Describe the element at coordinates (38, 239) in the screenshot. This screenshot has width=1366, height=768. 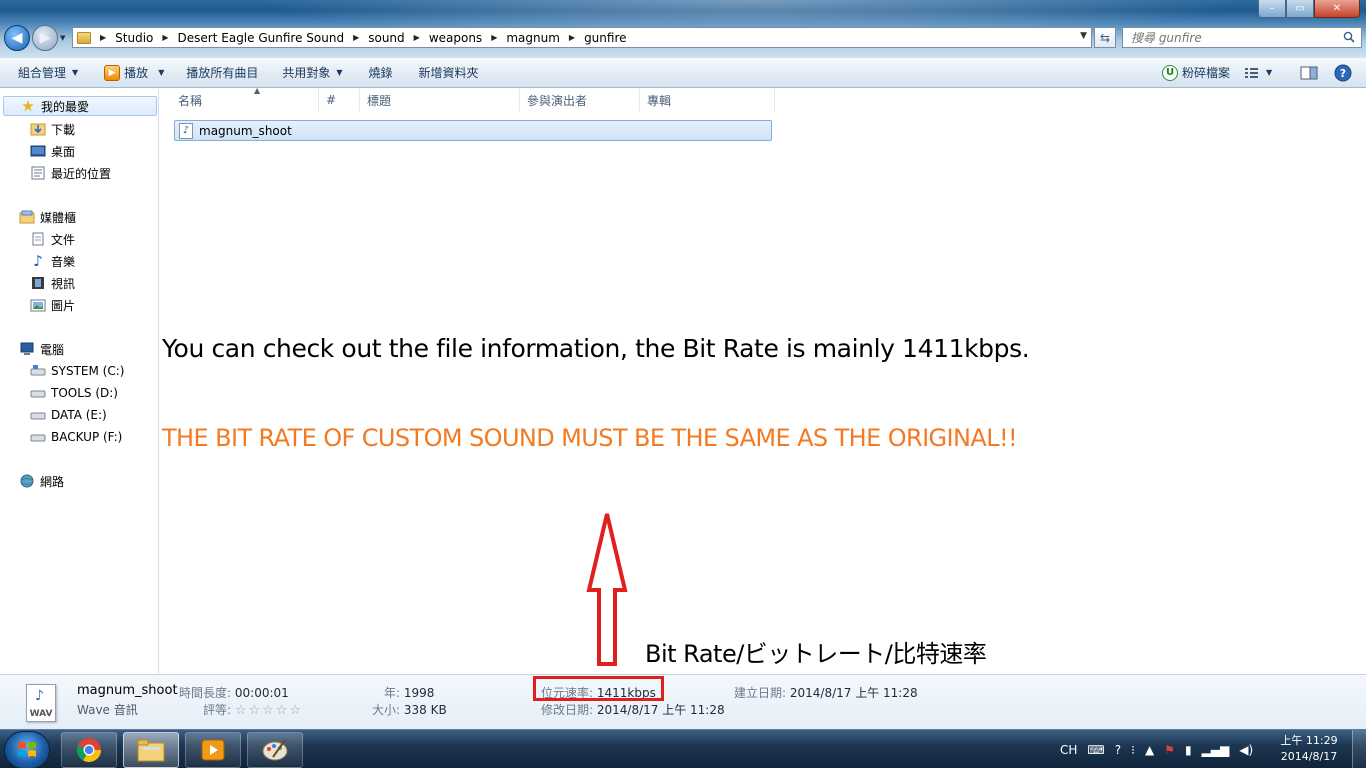
I see `documents-icon` at that location.